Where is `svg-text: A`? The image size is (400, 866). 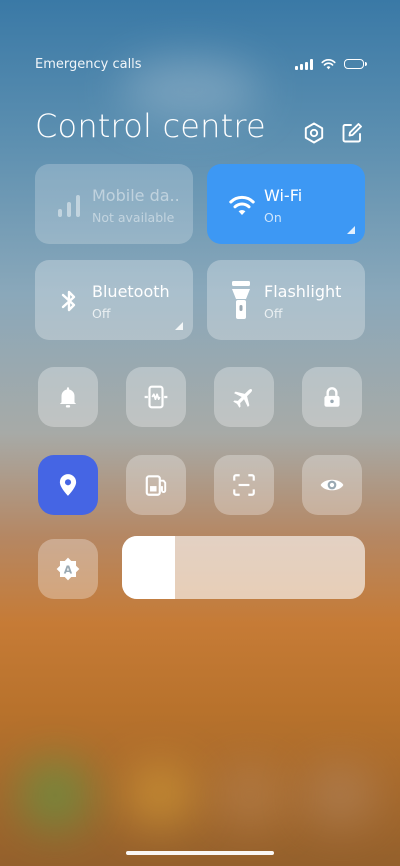
svg-text: A is located at coordinates (68, 569).